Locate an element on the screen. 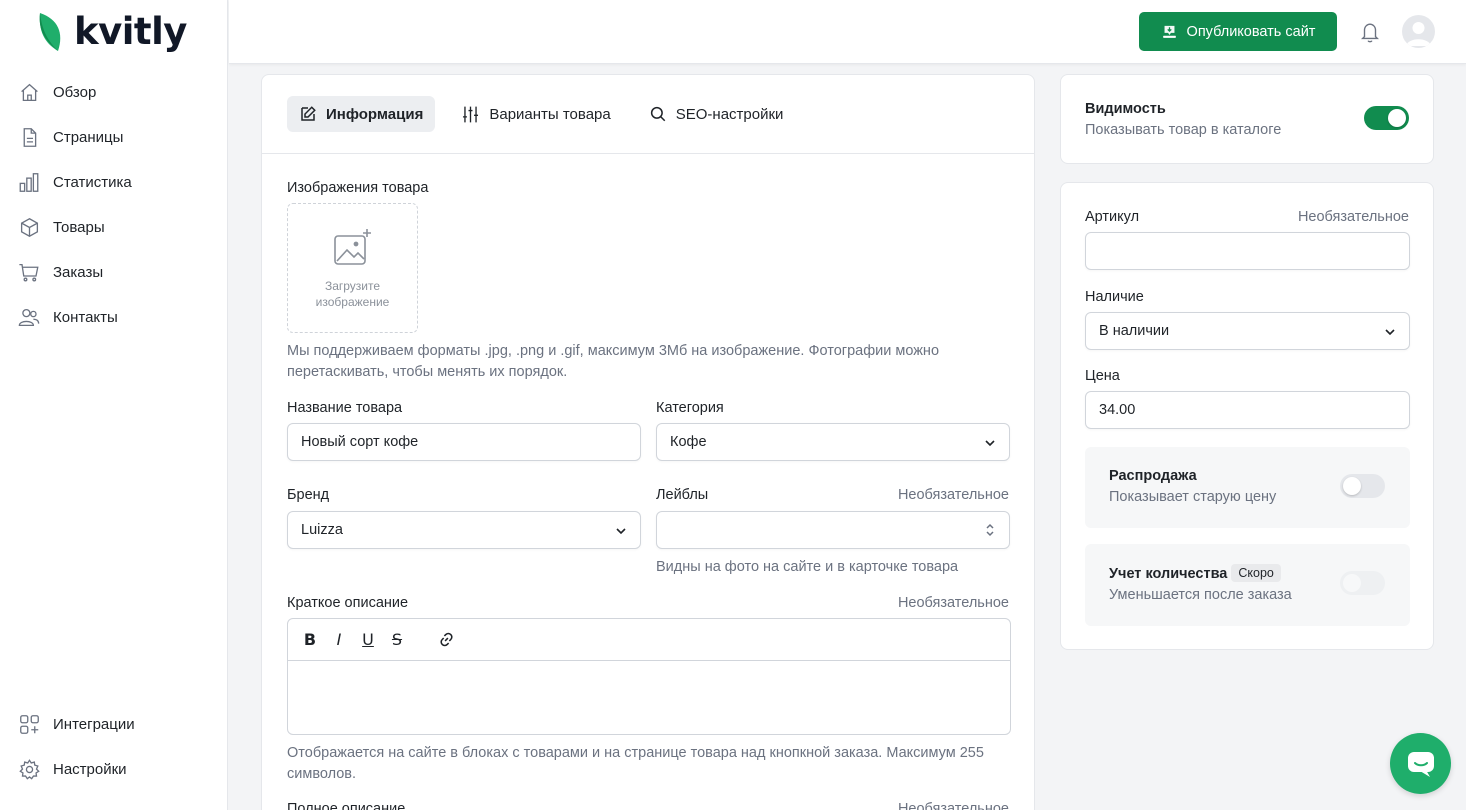  visibility-subtitle: Показывать товар в каталоге is located at coordinates (1183, 130).